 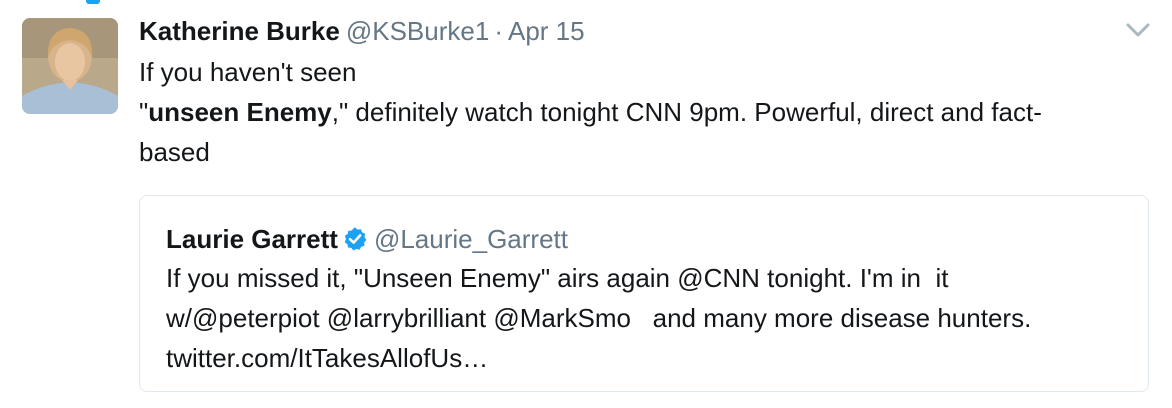 I want to click on bold-title: unseen Enemy, so click(x=240, y=112).